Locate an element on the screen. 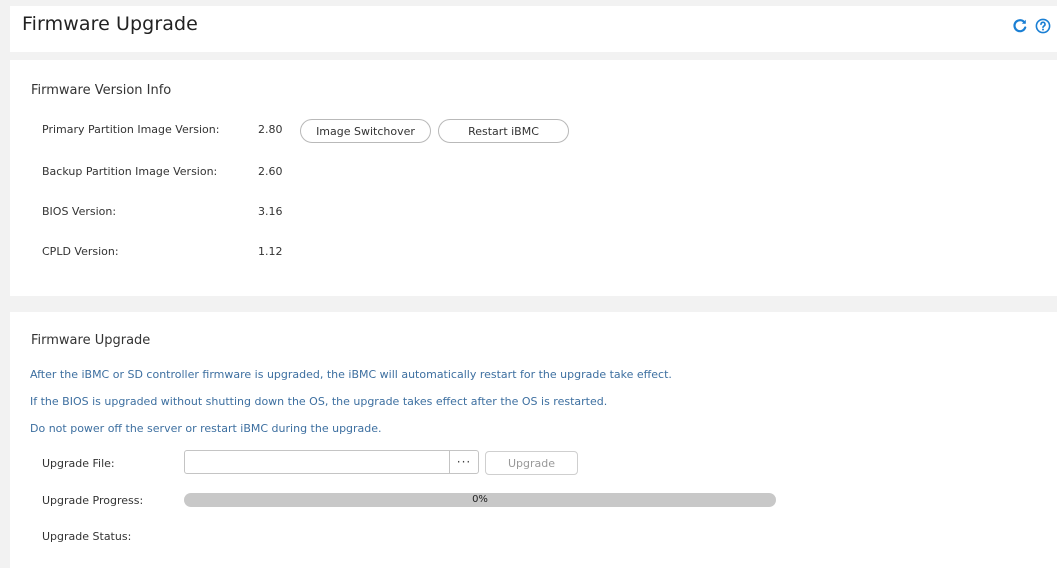 The width and height of the screenshot is (1057, 568). version-info-title: Firmware Version Info is located at coordinates (101, 90).